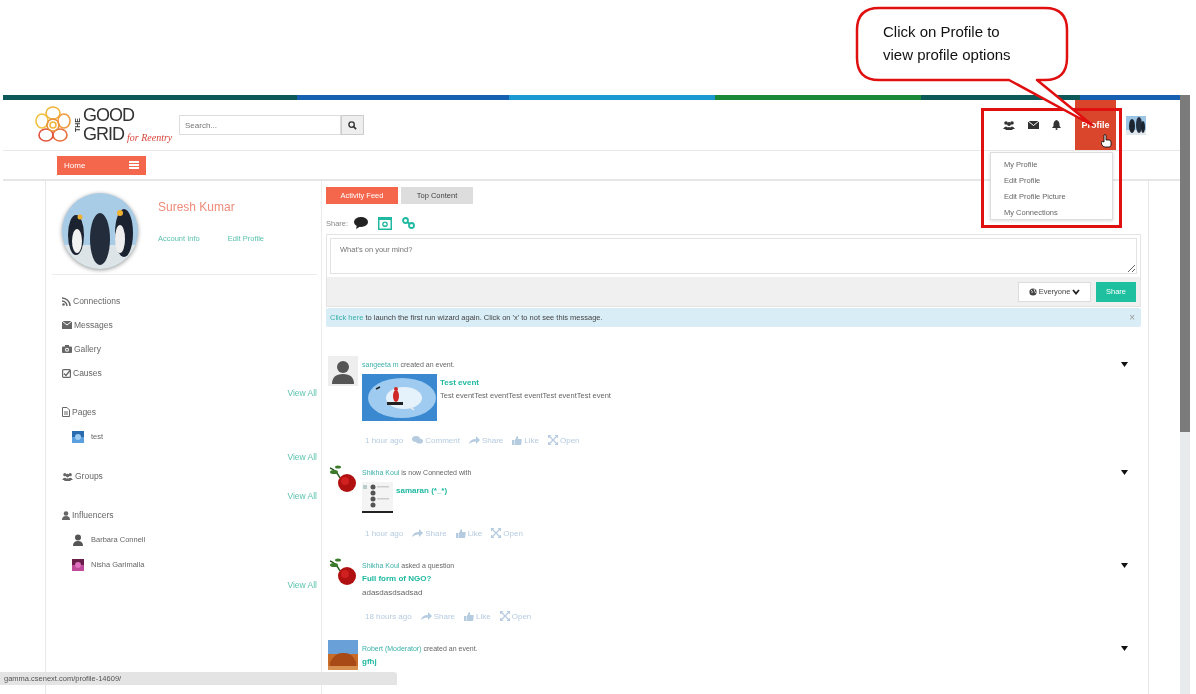  I want to click on post-title: Full form of NGO?, so click(397, 578).